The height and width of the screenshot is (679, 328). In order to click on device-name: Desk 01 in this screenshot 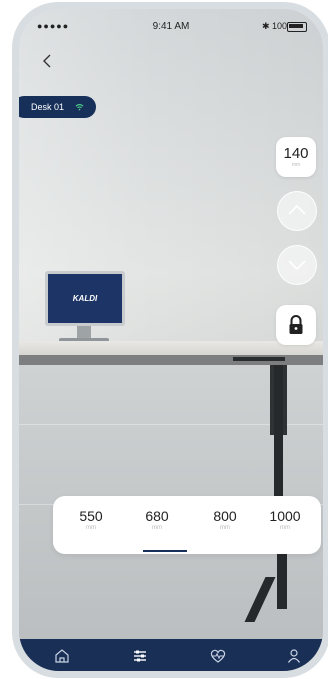, I will do `click(48, 107)`.